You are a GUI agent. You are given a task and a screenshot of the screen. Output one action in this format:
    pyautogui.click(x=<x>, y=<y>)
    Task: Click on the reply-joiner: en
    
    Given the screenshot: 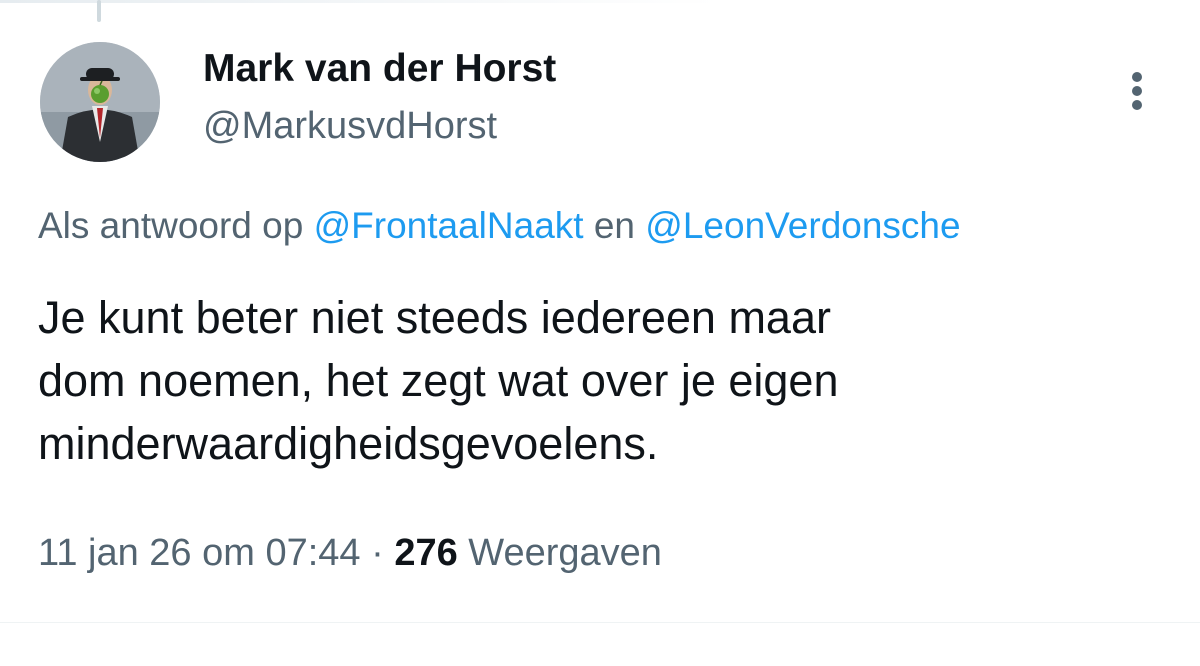 What is the action you would take?
    pyautogui.click(x=614, y=225)
    